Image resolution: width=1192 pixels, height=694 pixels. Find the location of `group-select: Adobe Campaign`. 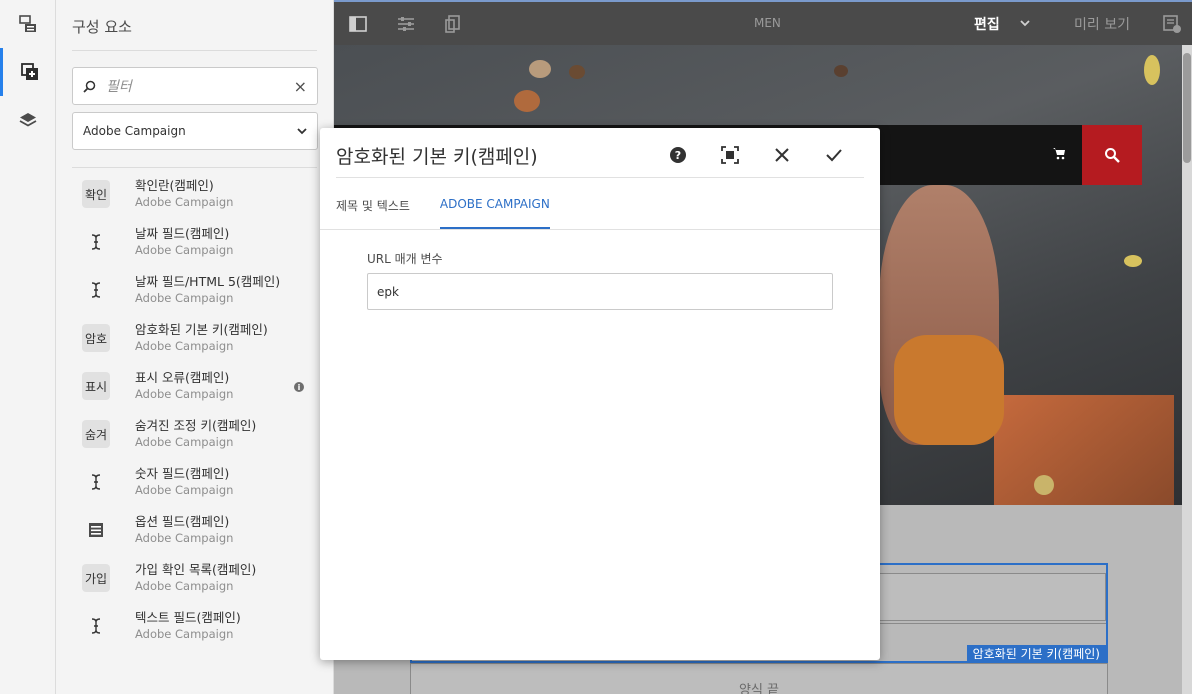

group-select: Adobe Campaign is located at coordinates (195, 131).